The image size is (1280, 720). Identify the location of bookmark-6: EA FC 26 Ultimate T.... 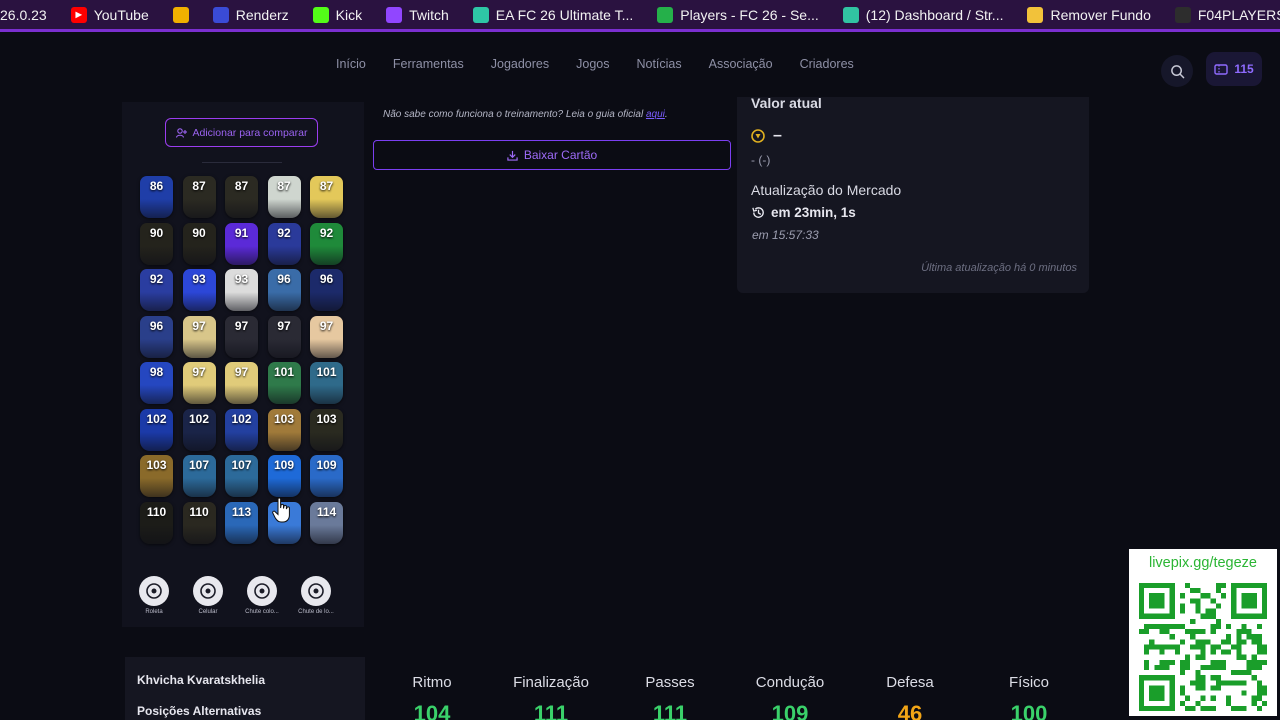
(553, 14).